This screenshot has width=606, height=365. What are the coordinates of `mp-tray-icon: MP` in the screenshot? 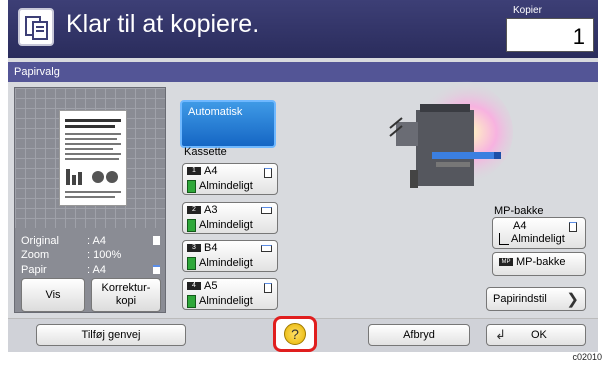 It's located at (506, 262).